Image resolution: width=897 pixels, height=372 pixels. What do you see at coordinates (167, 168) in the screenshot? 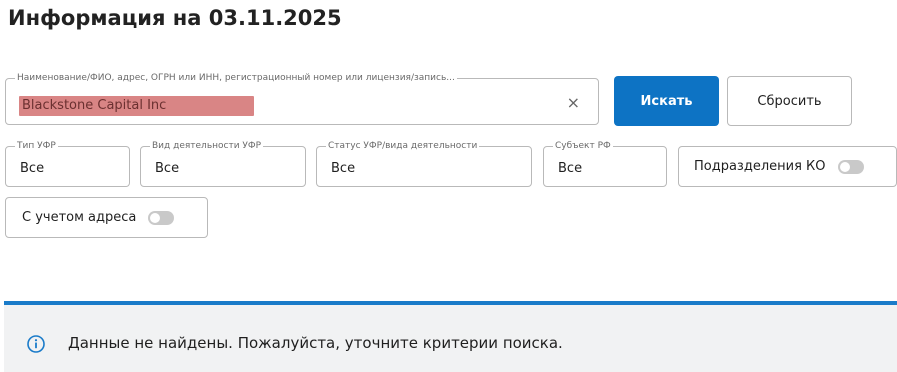
I see `filter-activity-value: Все` at bounding box center [167, 168].